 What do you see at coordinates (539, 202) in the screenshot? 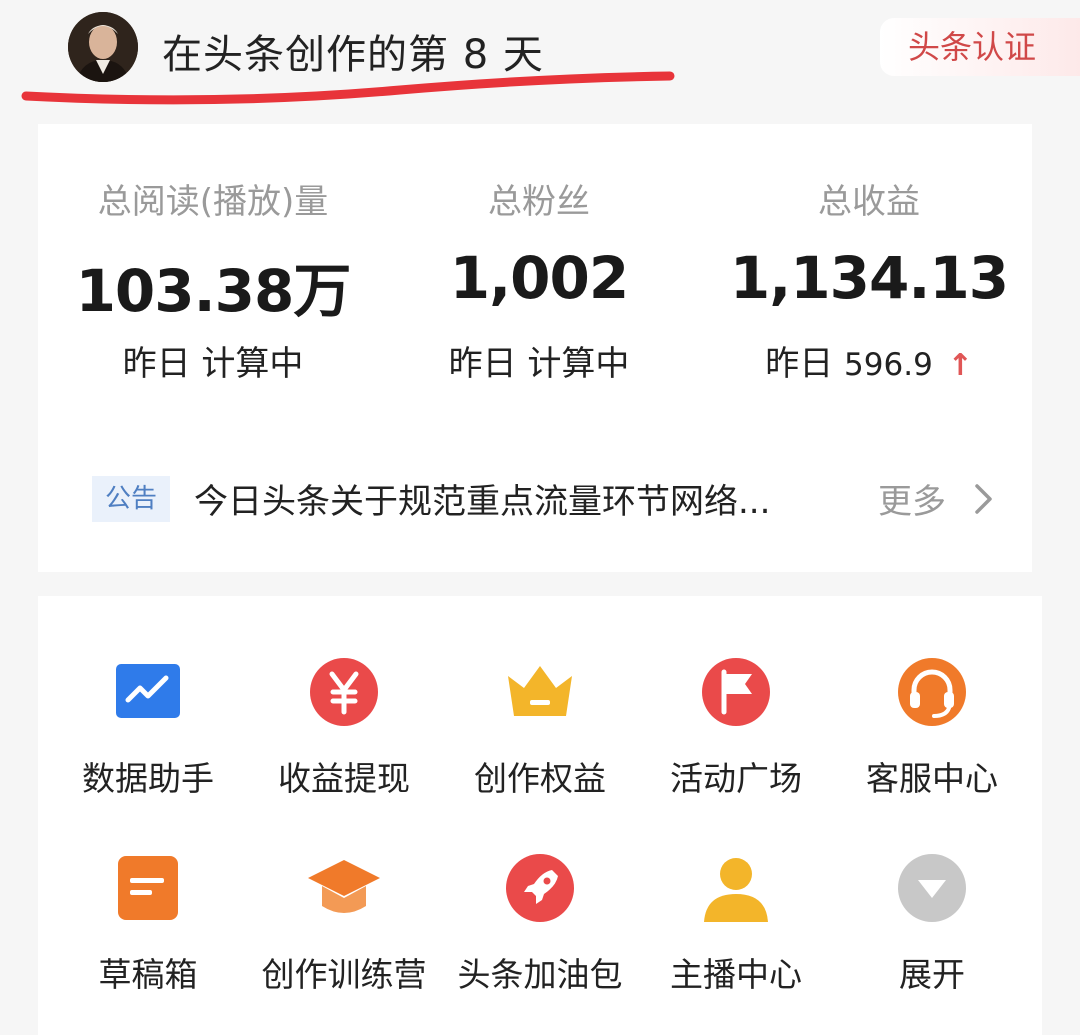
I see `stat-label: 总粉丝` at bounding box center [539, 202].